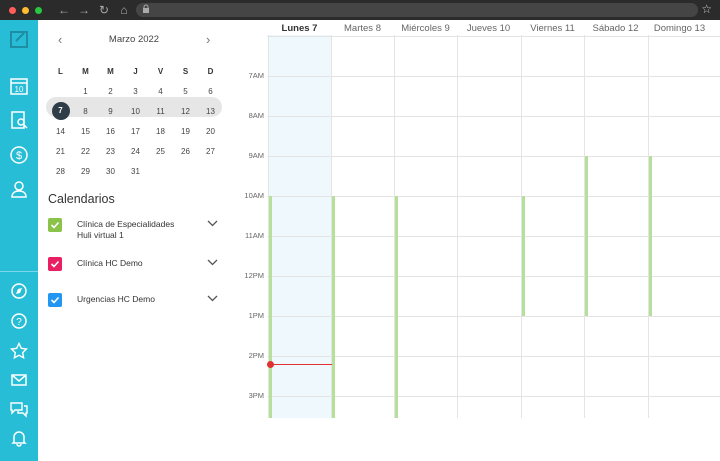 The width and height of the screenshot is (720, 461). I want to click on calendar-day: 25, so click(160, 151).